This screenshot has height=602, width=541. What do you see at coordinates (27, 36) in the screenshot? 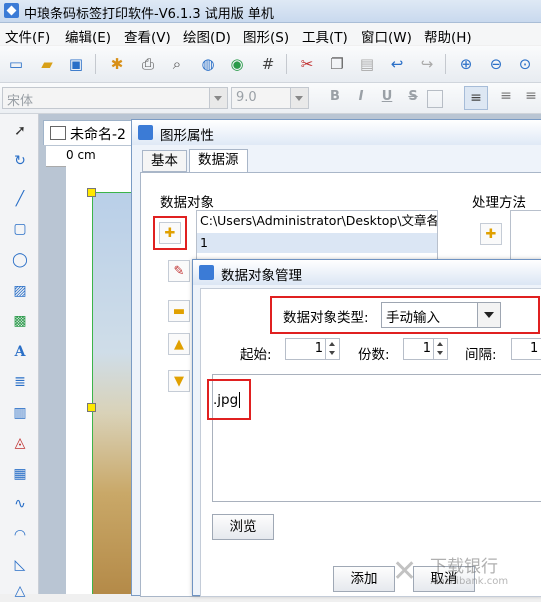
I see `menu-file: 文件(F)` at bounding box center [27, 36].